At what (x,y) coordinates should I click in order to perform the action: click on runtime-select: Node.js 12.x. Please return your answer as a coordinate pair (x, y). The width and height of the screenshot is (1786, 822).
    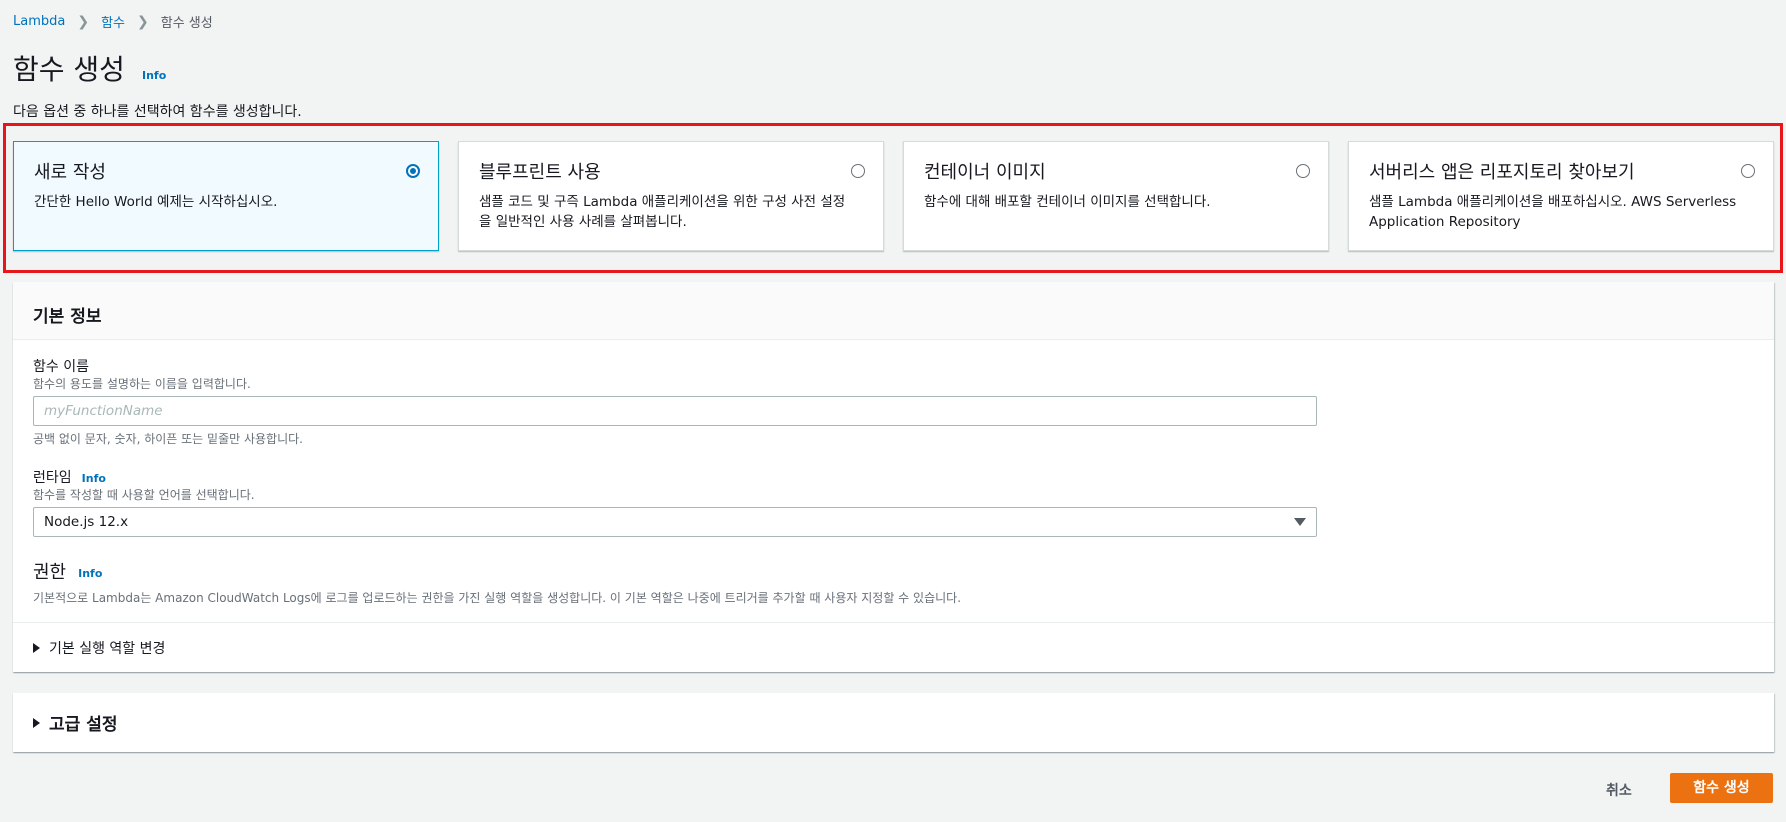
    Looking at the image, I should click on (675, 522).